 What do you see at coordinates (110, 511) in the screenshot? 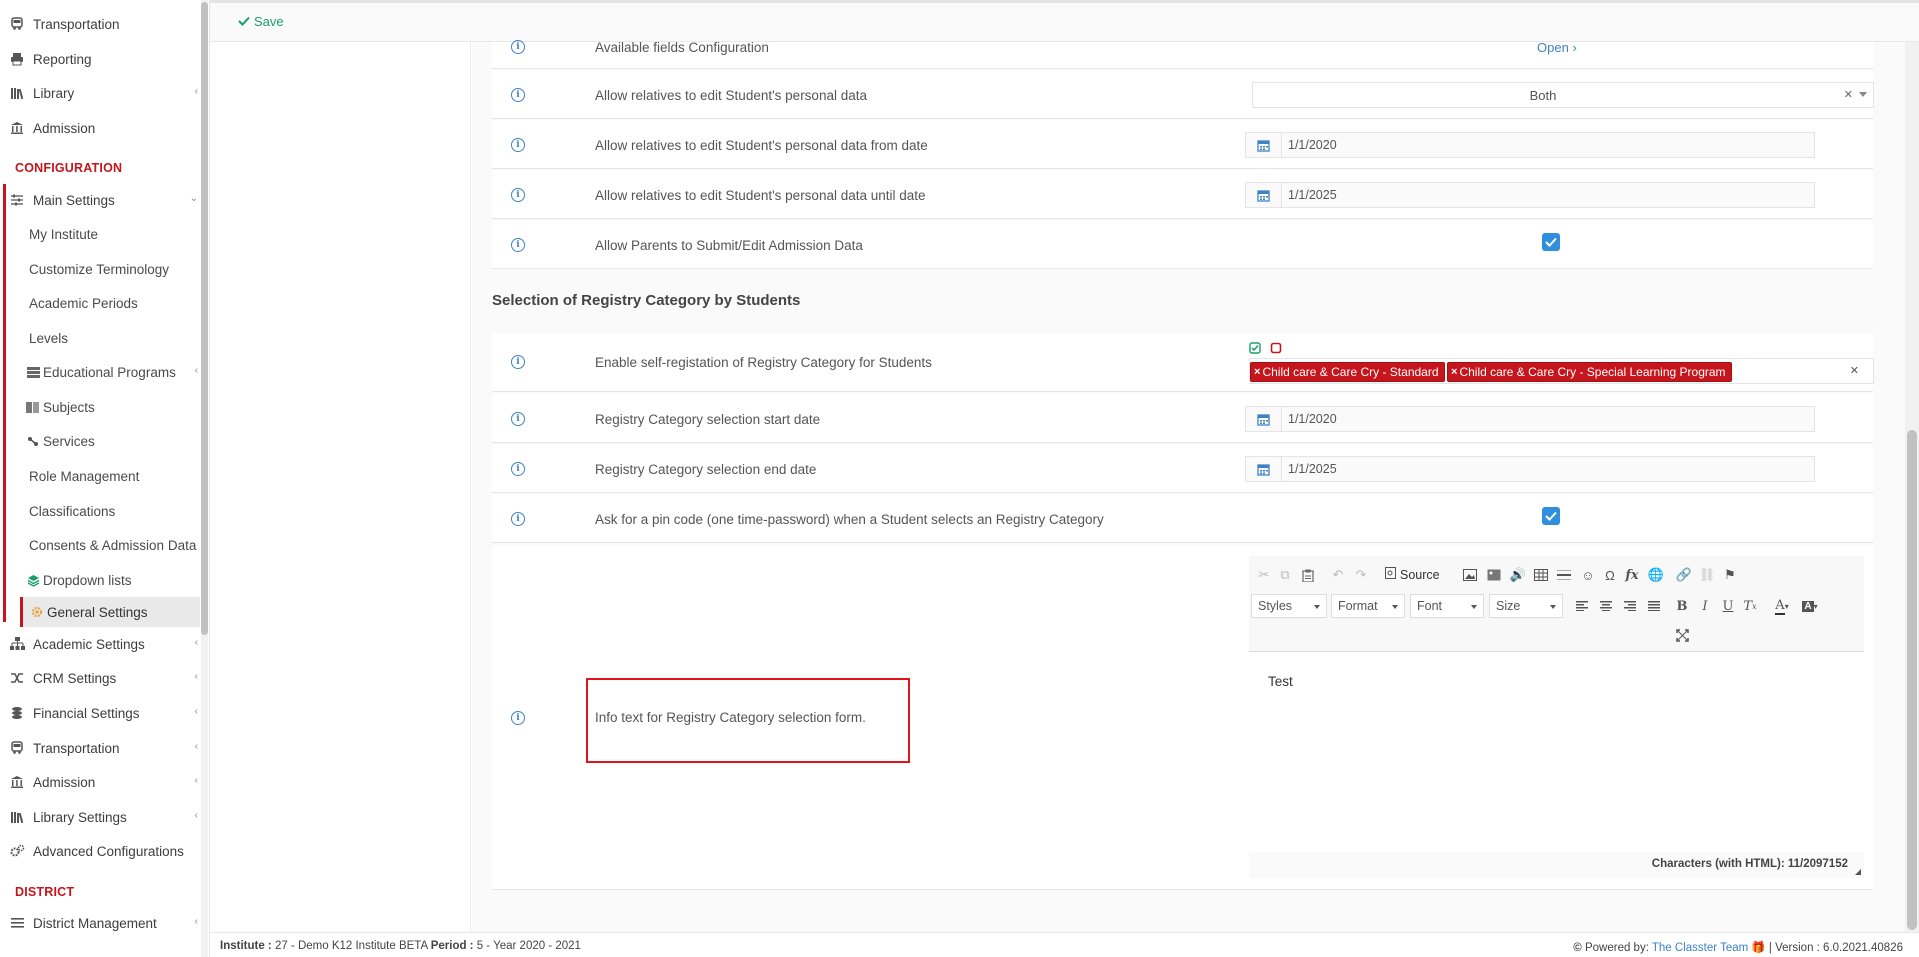
I see `sidebar-item-classifications: Classifications` at bounding box center [110, 511].